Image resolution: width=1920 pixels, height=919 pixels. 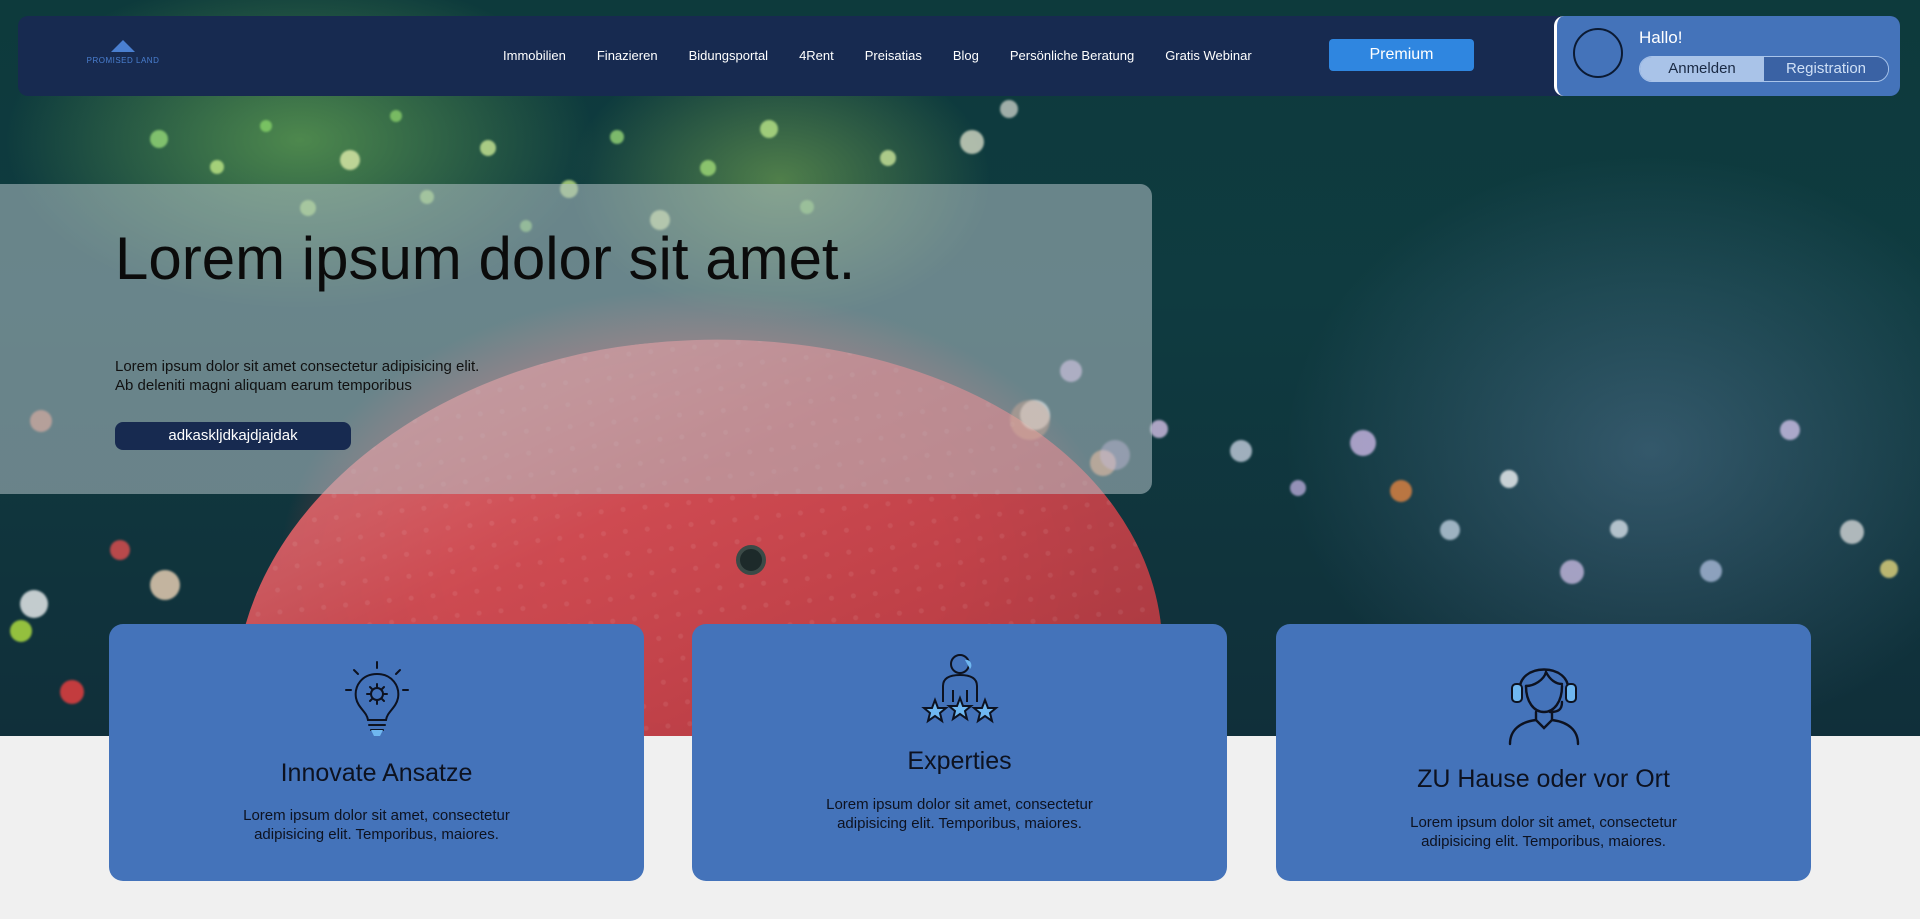 I want to click on hero-cta-button: adkaskljdkajdjajdak, so click(x=233, y=436).